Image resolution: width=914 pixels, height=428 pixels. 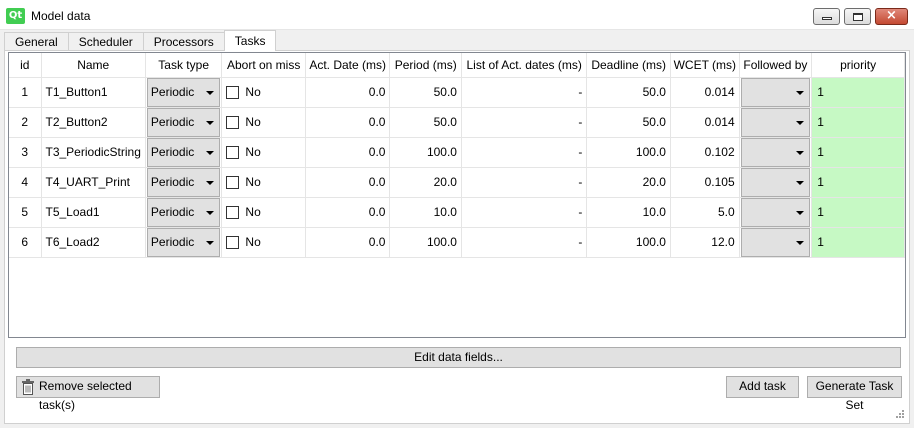 I want to click on wcet-cell: 5.0, so click(x=705, y=212).